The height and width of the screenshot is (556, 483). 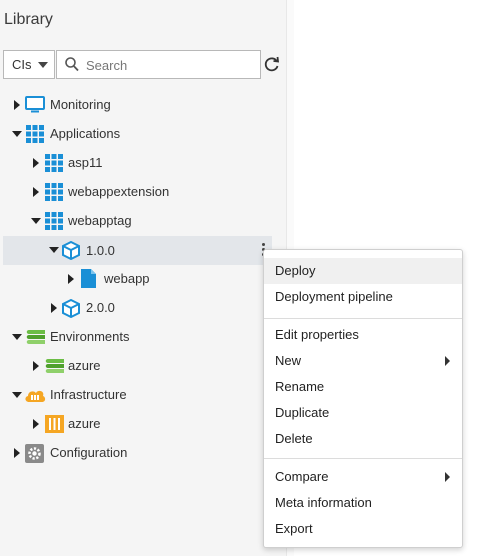 I want to click on tree-item-monitoring: Monitoring, so click(x=143, y=105).